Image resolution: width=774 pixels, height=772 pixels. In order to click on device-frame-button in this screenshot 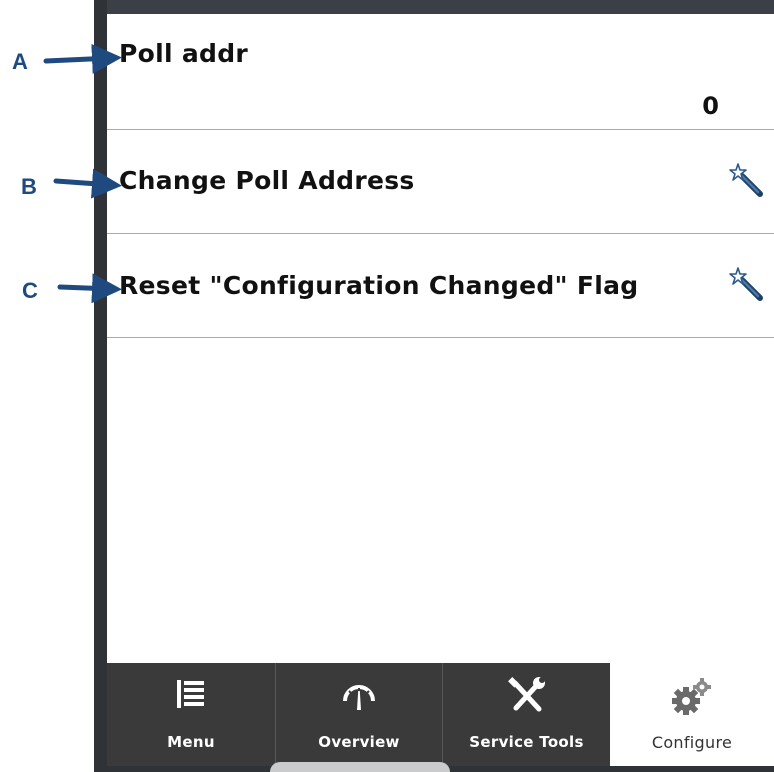, I will do `click(360, 767)`.